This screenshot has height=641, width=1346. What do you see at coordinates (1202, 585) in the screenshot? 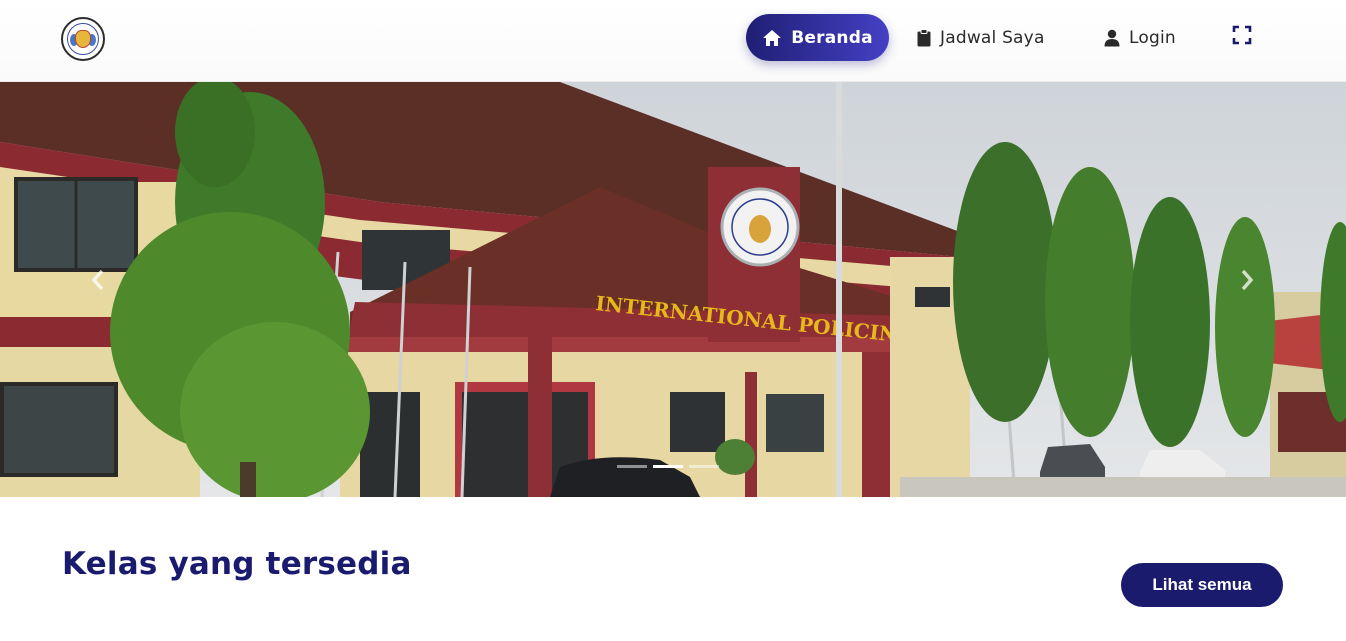
I see `see-all-button: Lihat semua` at bounding box center [1202, 585].